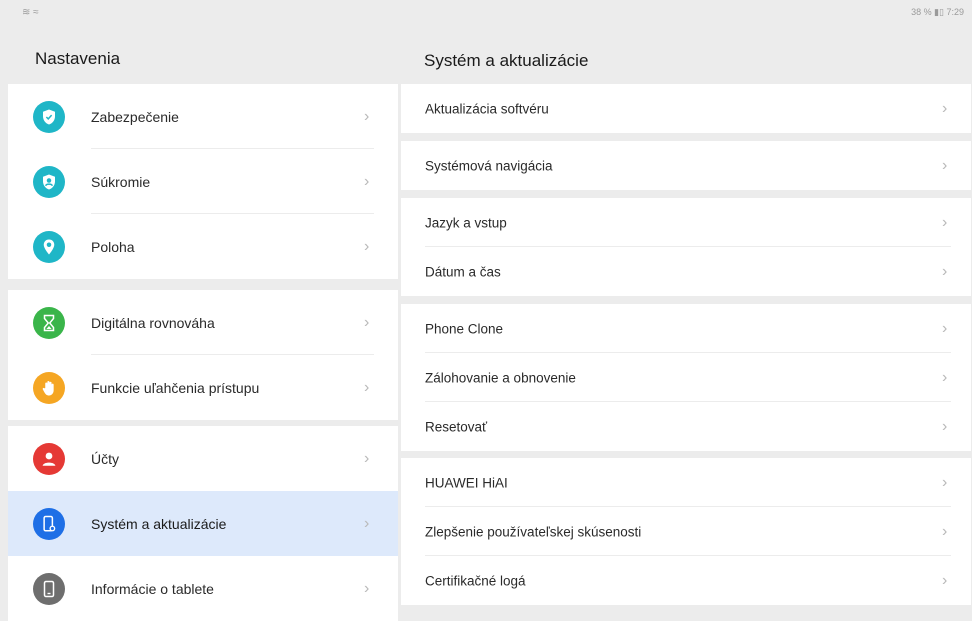  What do you see at coordinates (78, 58) in the screenshot?
I see `page-title: Nastavenia` at bounding box center [78, 58].